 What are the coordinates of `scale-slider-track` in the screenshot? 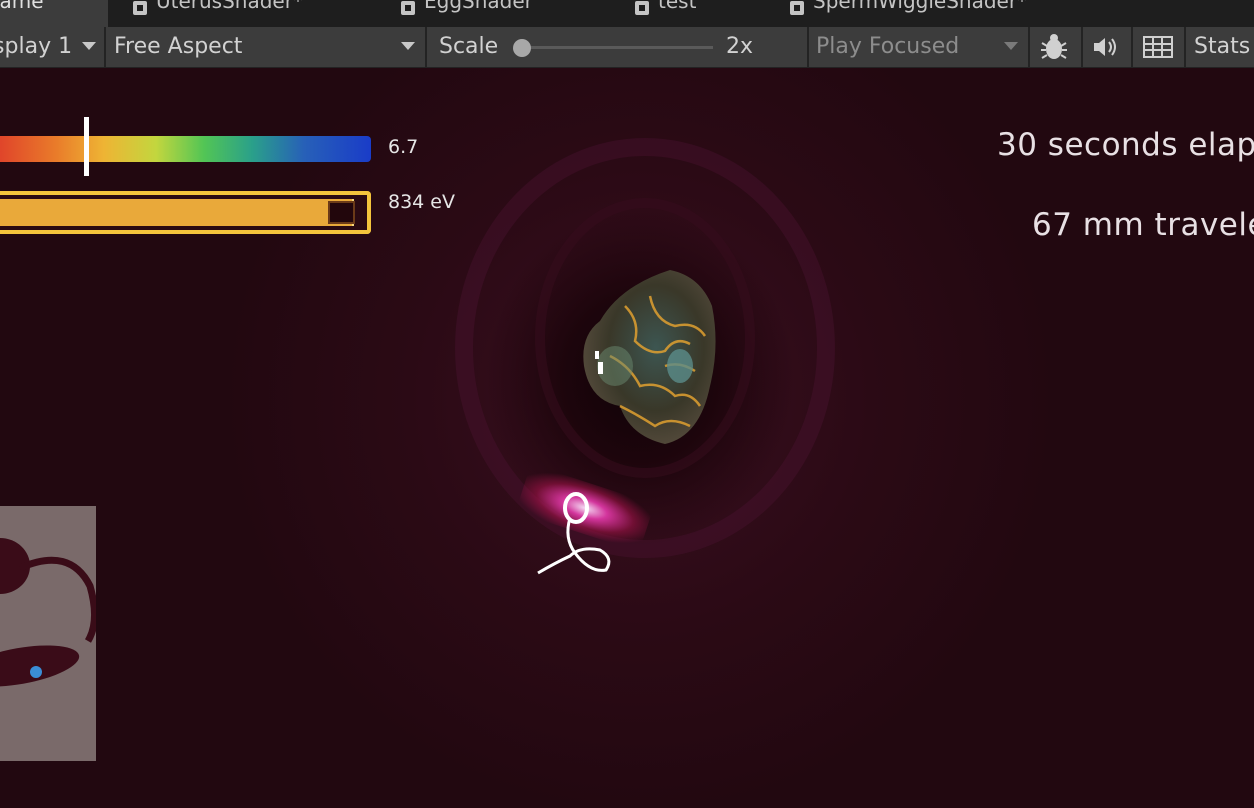 It's located at (616, 47).